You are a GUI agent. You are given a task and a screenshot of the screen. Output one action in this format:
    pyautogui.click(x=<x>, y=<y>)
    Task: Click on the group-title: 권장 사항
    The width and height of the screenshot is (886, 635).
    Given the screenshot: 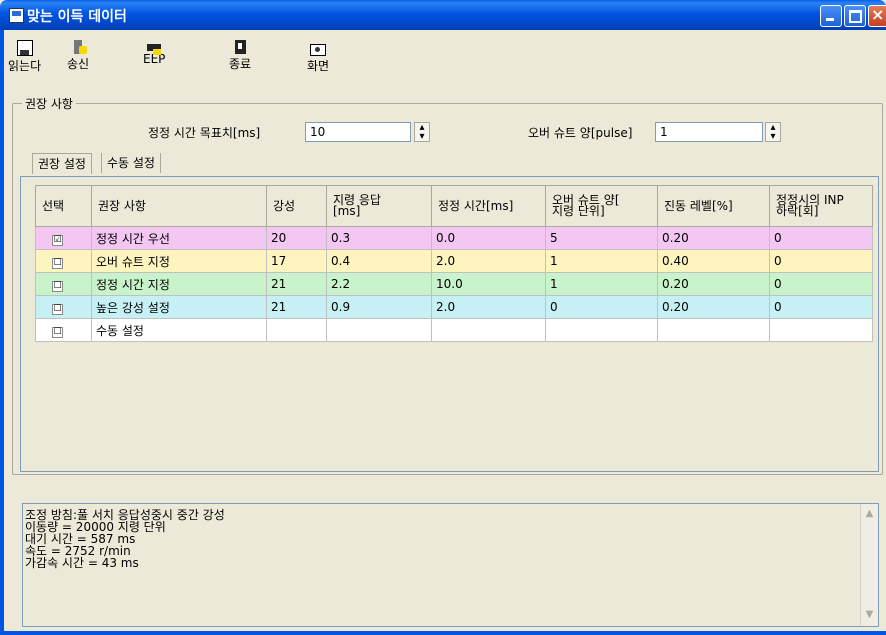 What is the action you would take?
    pyautogui.click(x=49, y=103)
    